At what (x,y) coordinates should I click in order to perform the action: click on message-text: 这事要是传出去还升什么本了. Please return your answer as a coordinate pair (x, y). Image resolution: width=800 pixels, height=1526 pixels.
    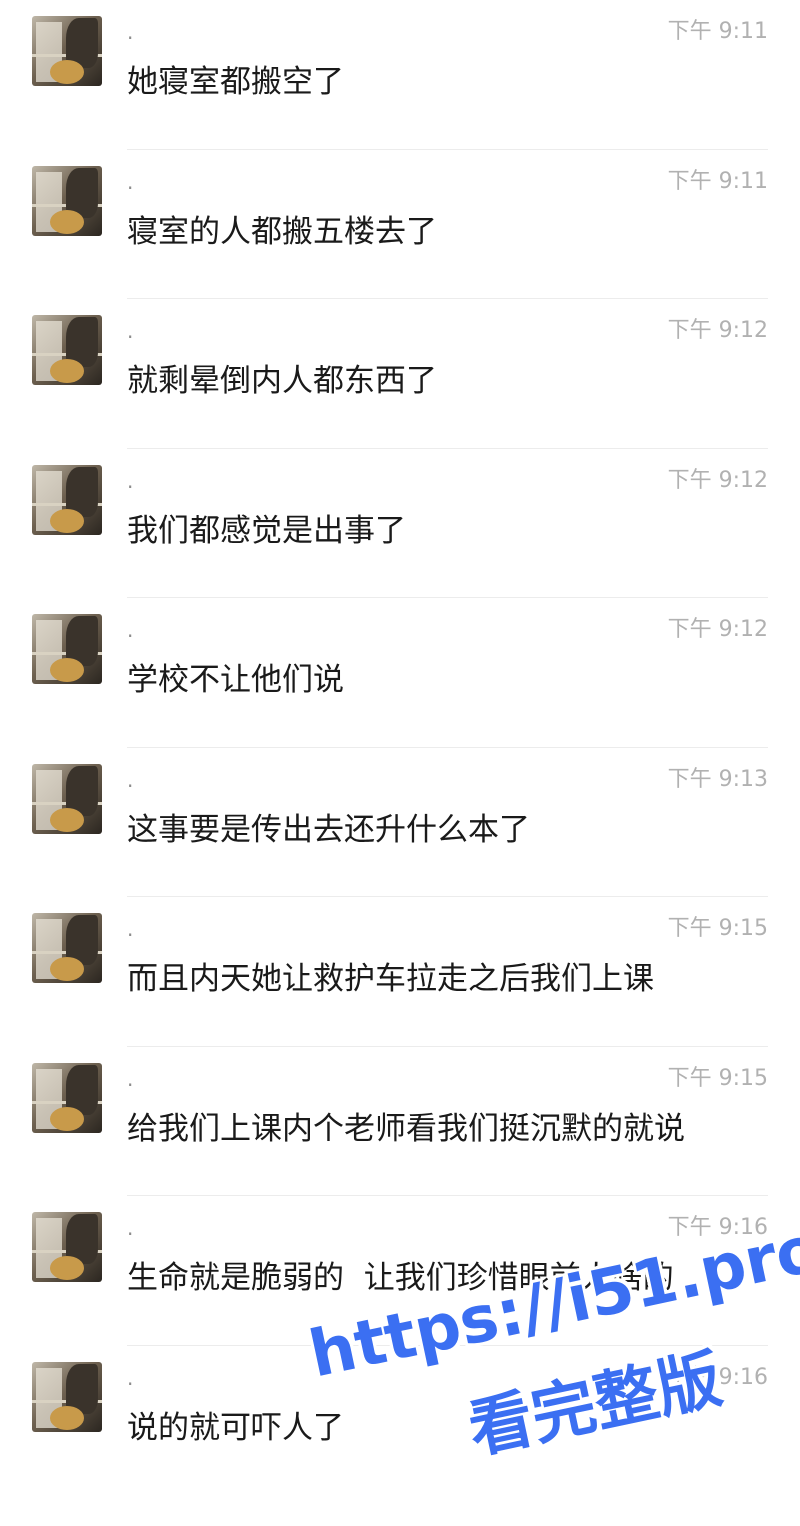
    Looking at the image, I should click on (328, 829).